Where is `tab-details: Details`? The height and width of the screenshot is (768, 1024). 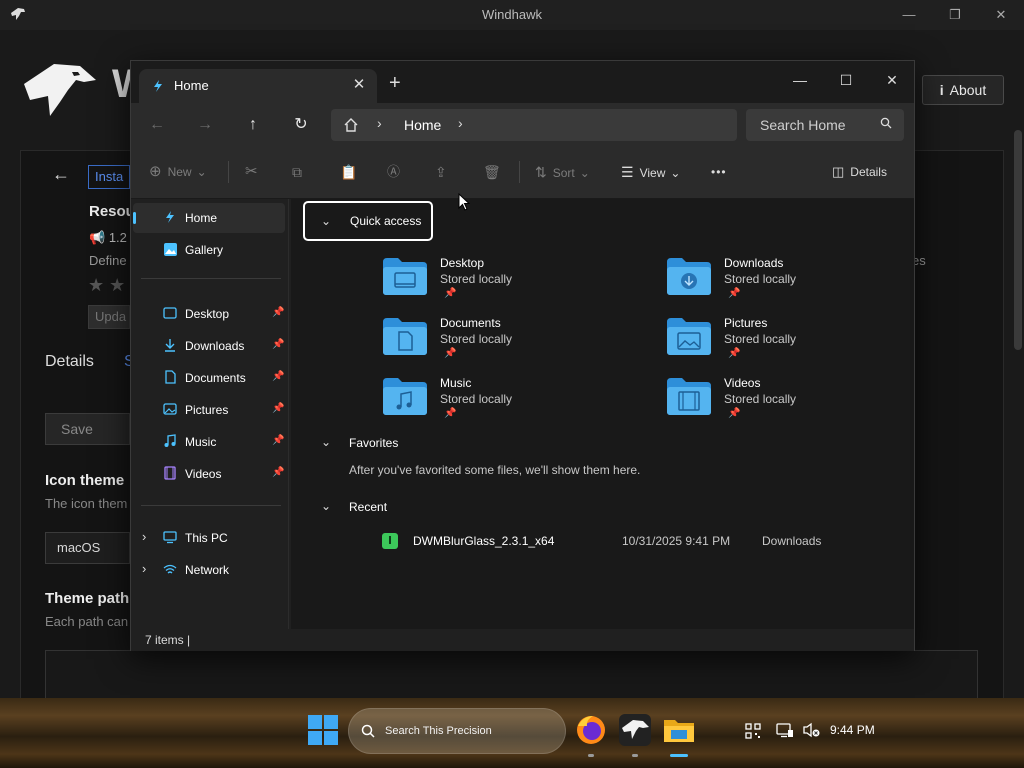 tab-details: Details is located at coordinates (69, 362).